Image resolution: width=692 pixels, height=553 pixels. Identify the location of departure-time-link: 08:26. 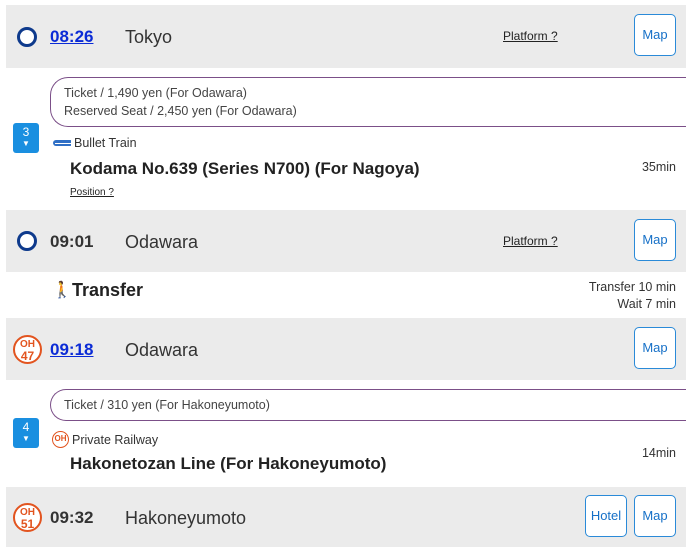
(71, 37).